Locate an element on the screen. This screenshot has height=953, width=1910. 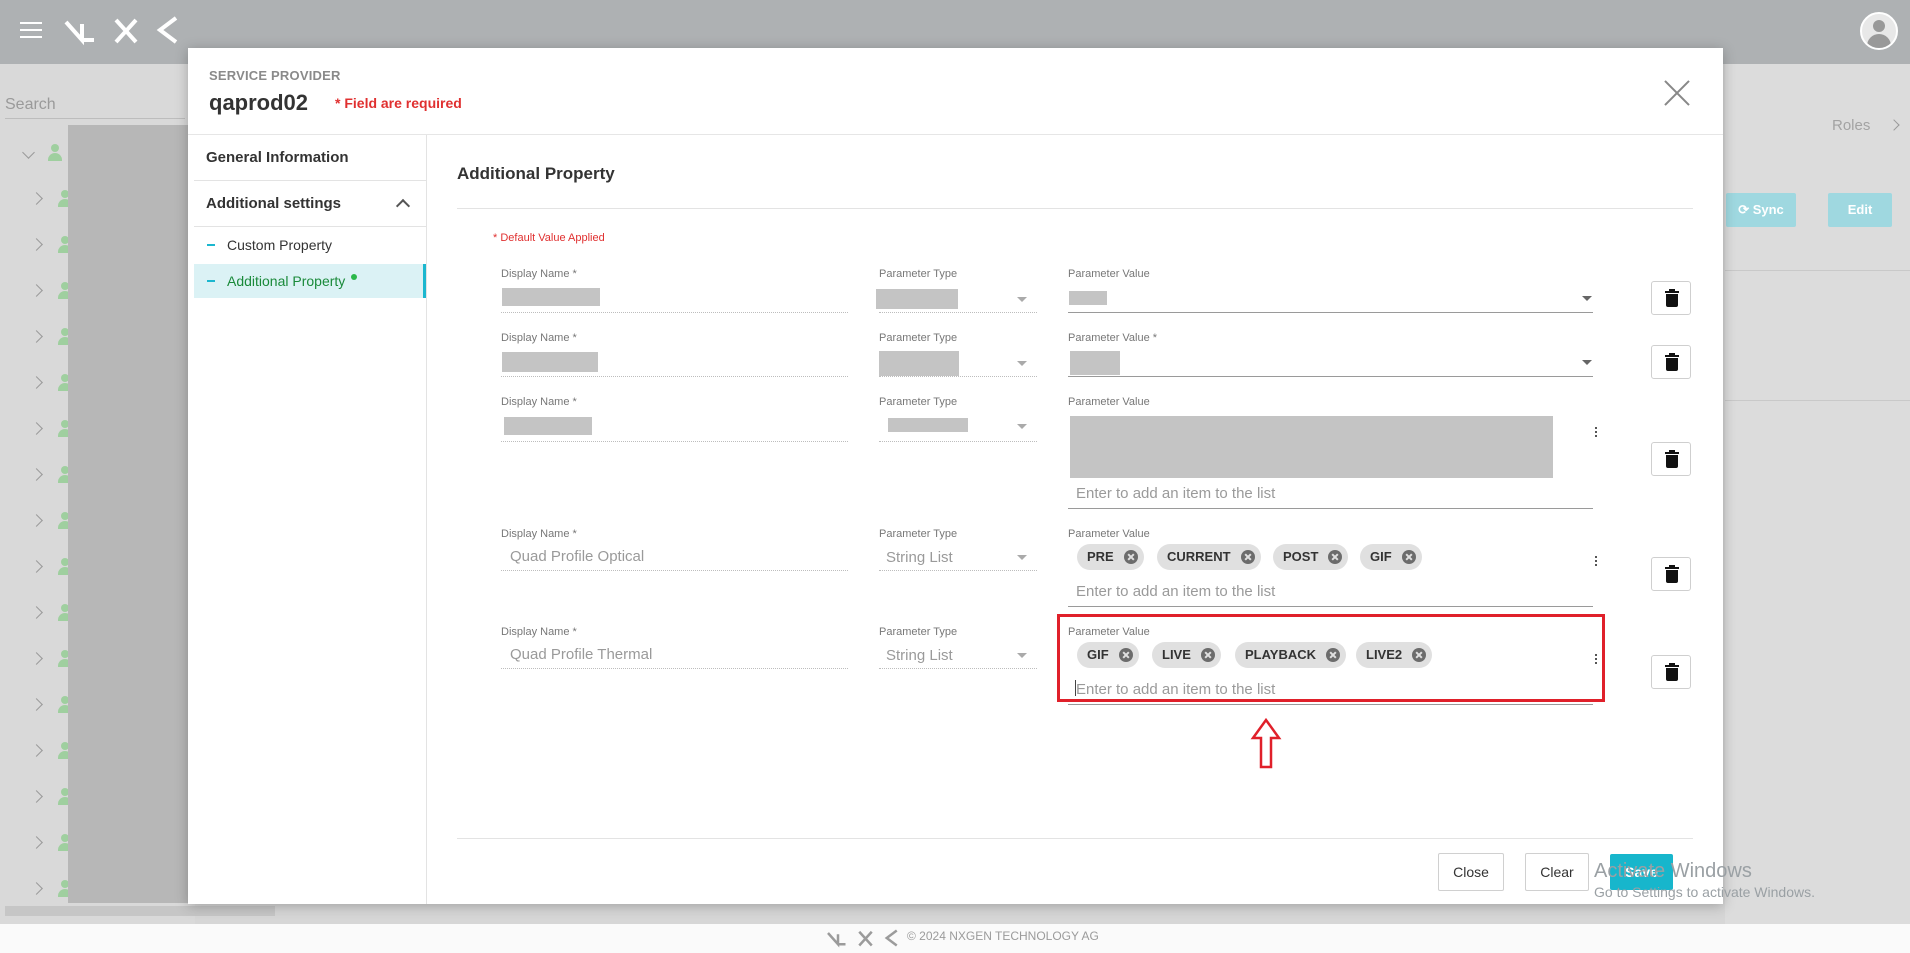
sync-button: ⟳ Sync is located at coordinates (1761, 210).